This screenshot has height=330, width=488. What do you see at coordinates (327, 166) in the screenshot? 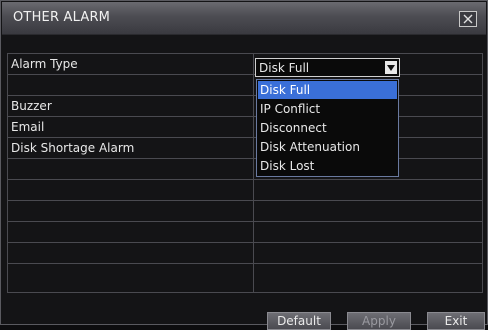
I see `dropdown-option-disk-lost: Disk Lost` at bounding box center [327, 166].